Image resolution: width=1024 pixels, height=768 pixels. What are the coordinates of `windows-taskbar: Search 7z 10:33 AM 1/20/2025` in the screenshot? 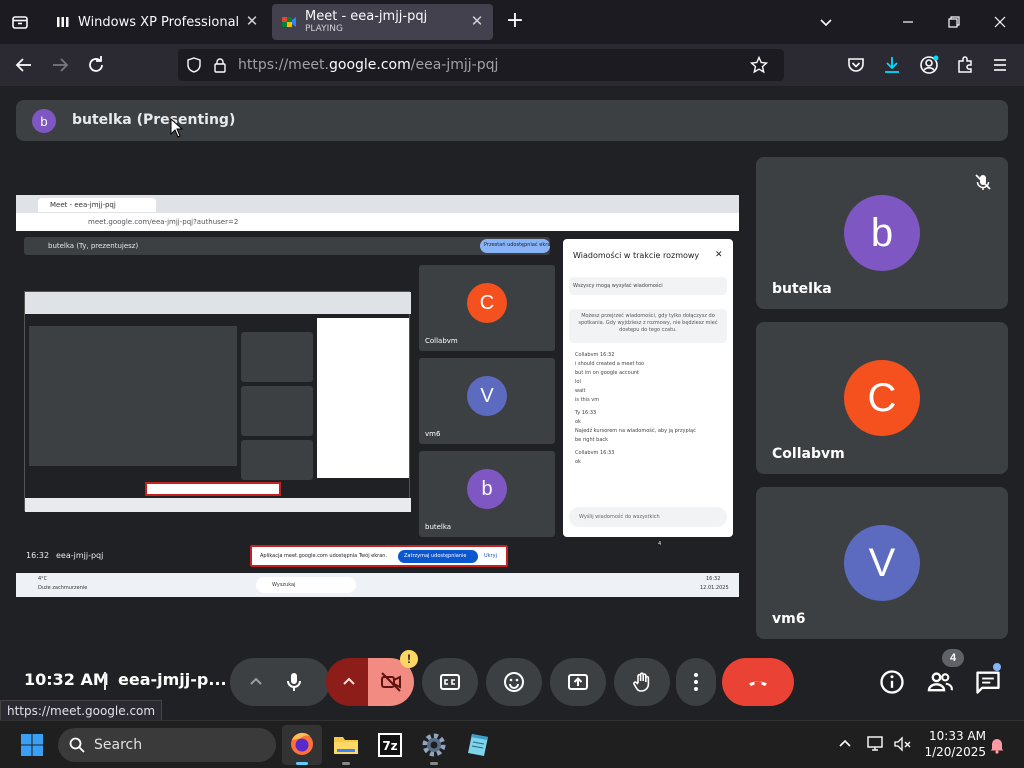 It's located at (512, 744).